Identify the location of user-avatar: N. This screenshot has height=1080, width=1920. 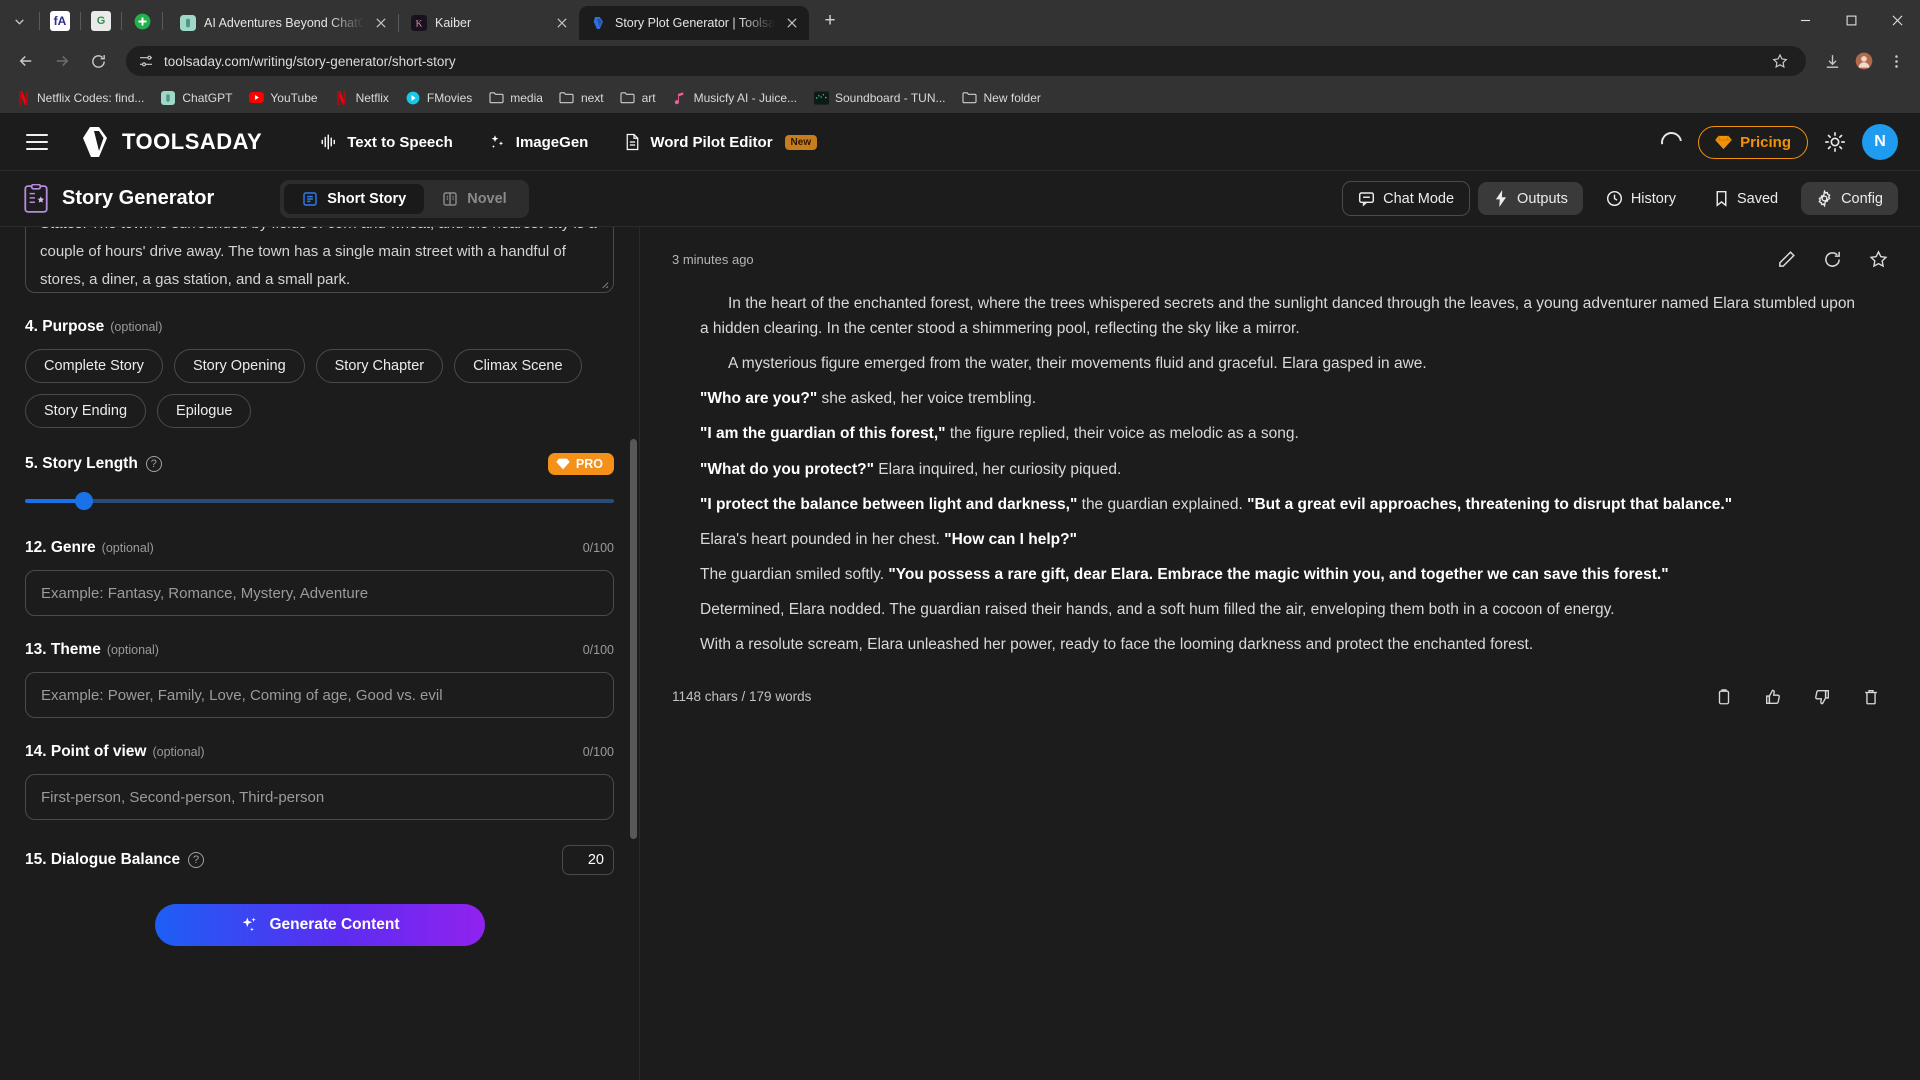
(1880, 142).